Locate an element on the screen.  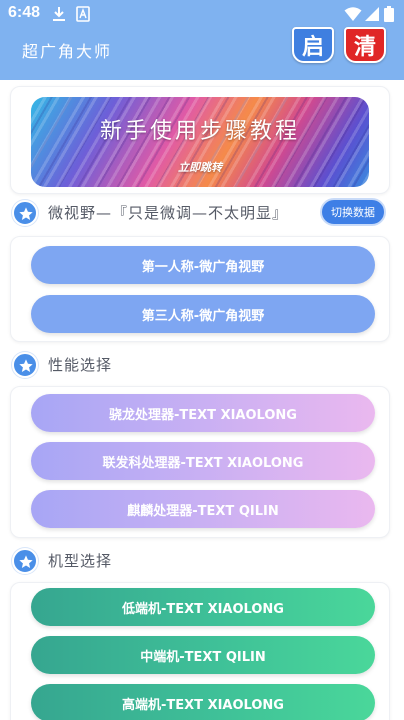
section-label-performance: 性能选择 is located at coordinates (80, 365).